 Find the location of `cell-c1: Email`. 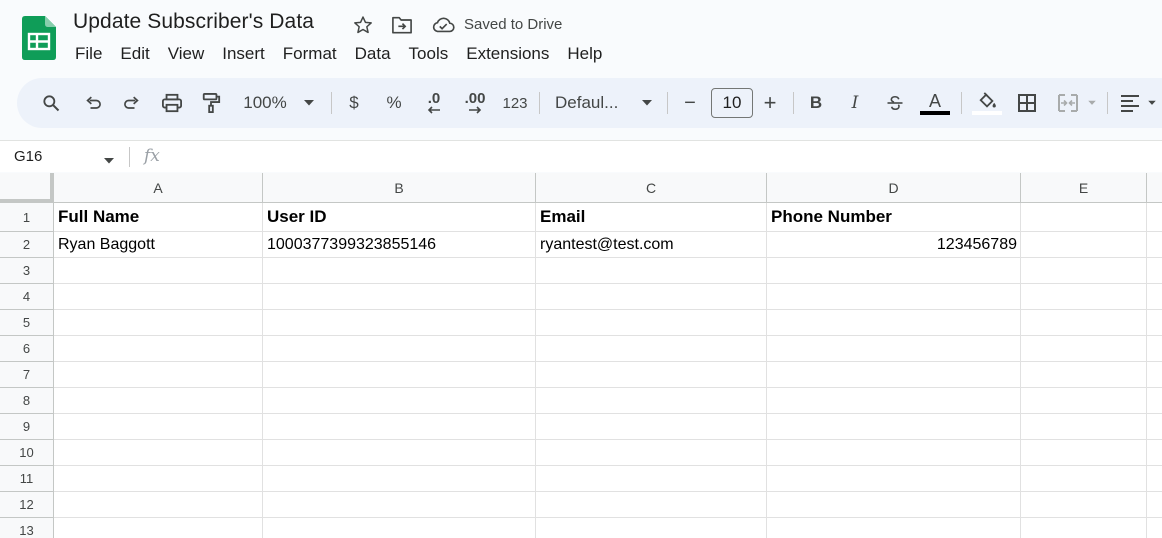

cell-c1: Email is located at coordinates (651, 217).